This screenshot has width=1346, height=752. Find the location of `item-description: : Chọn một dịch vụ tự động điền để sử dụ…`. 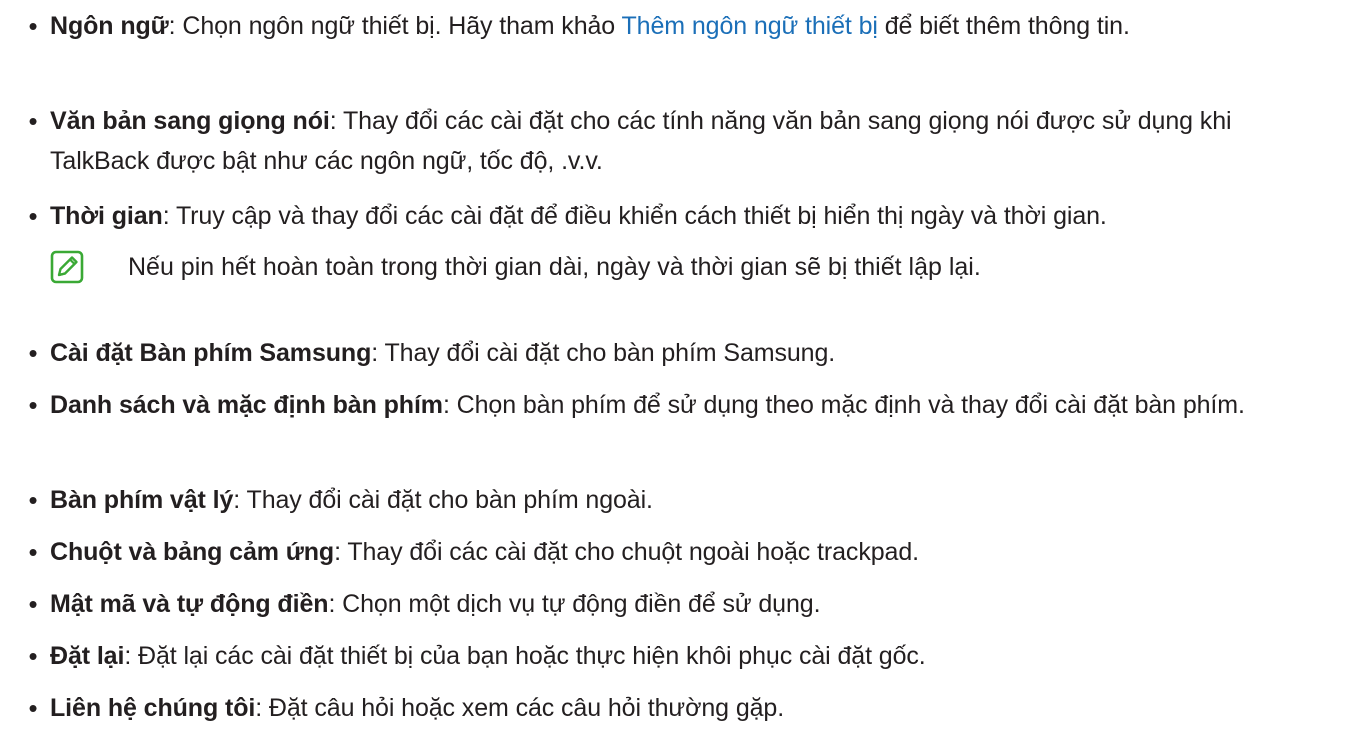

item-description: : Chọn một dịch vụ tự động điền để sử dụ… is located at coordinates (574, 604).